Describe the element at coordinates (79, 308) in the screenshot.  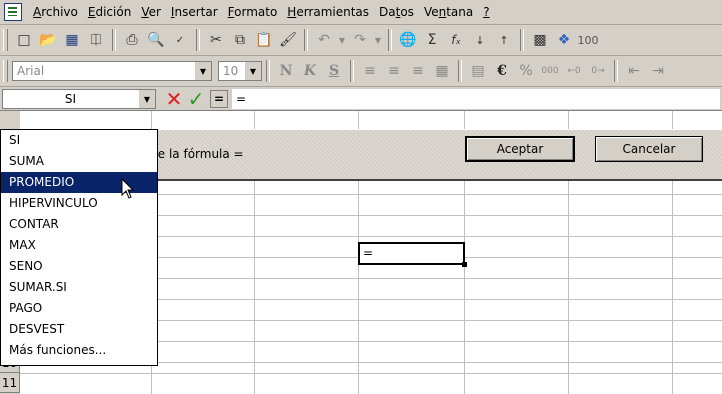
I see `function-item-pago: PAGO` at that location.